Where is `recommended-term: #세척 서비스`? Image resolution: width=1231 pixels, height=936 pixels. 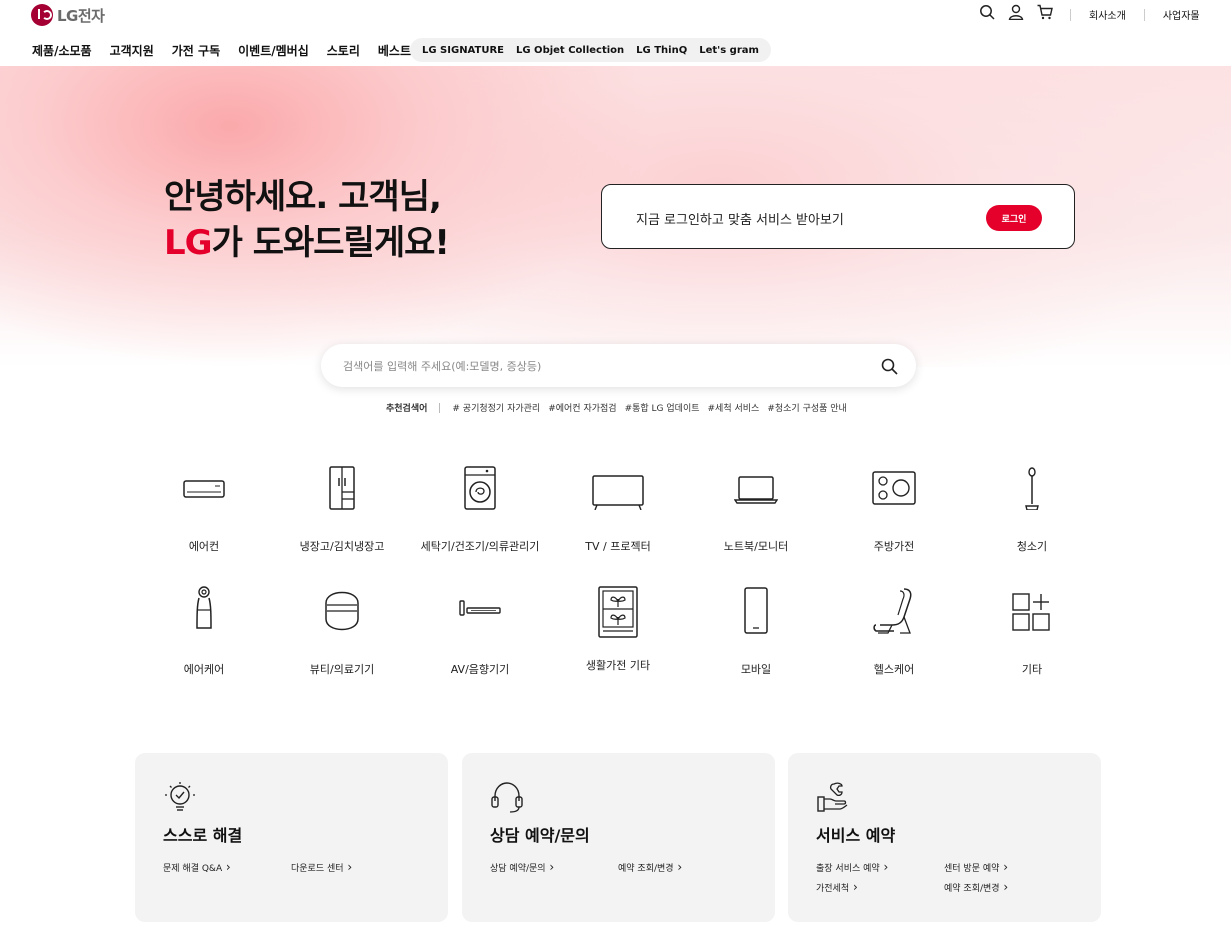 recommended-term: #세척 서비스 is located at coordinates (734, 407).